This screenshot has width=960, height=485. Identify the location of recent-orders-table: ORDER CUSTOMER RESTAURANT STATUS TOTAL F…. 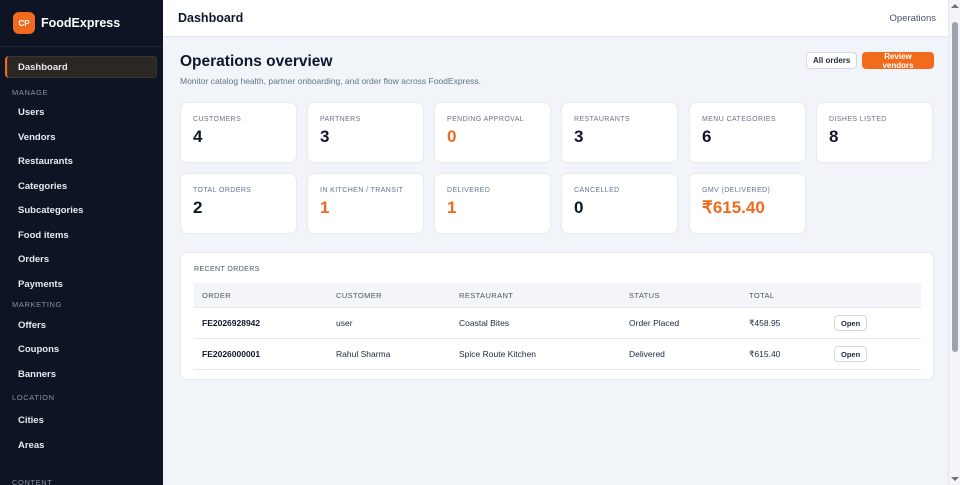
(557, 326).